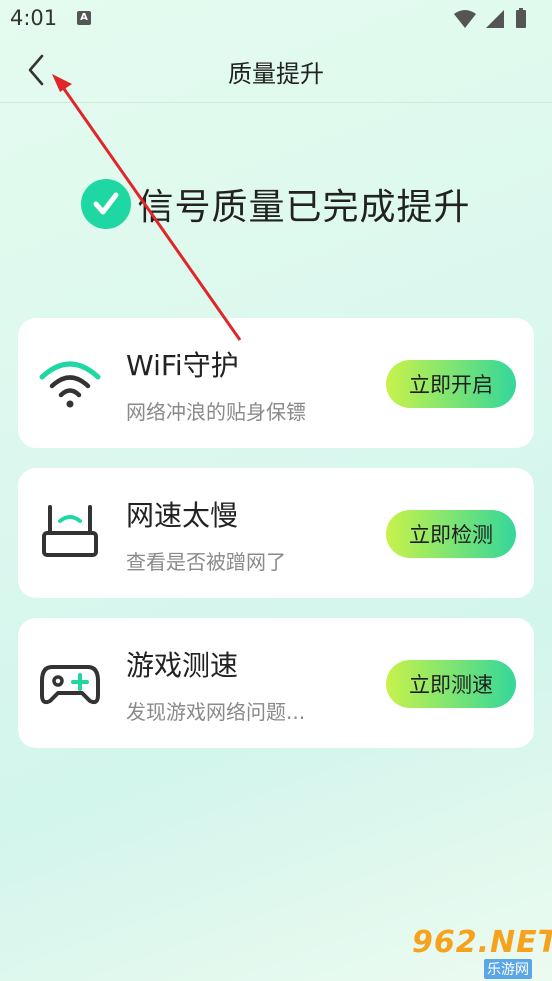  Describe the element at coordinates (70, 533) in the screenshot. I see `router-icon` at that location.